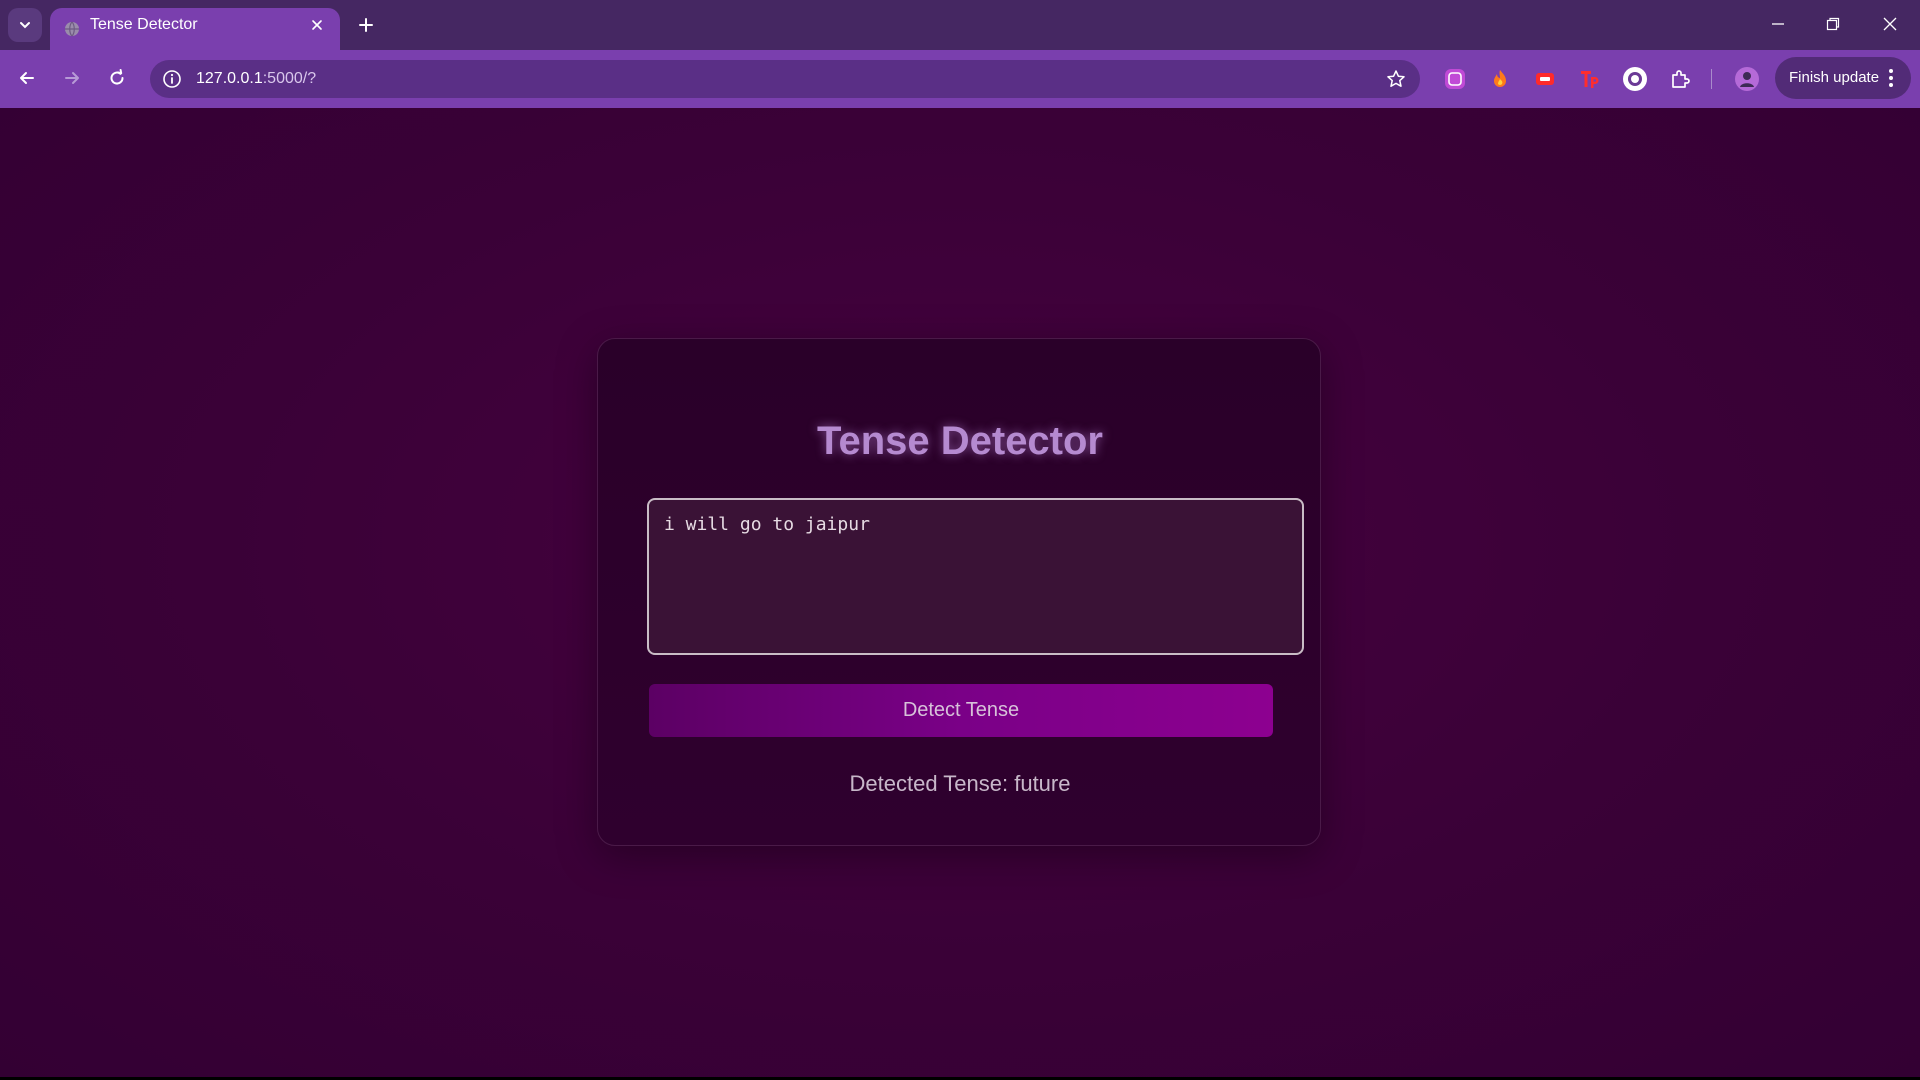 The height and width of the screenshot is (1080, 1920). I want to click on fire-icon, so click(1500, 79).